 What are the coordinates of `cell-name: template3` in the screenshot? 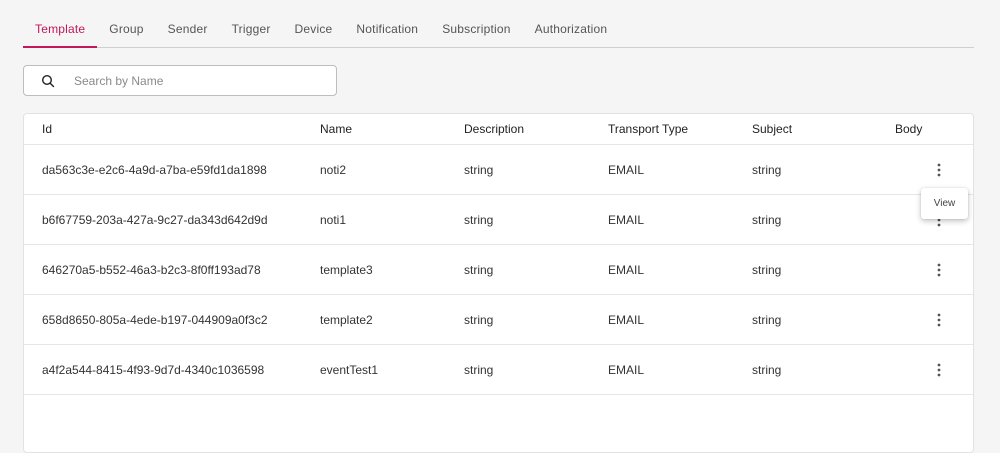 It's located at (346, 269).